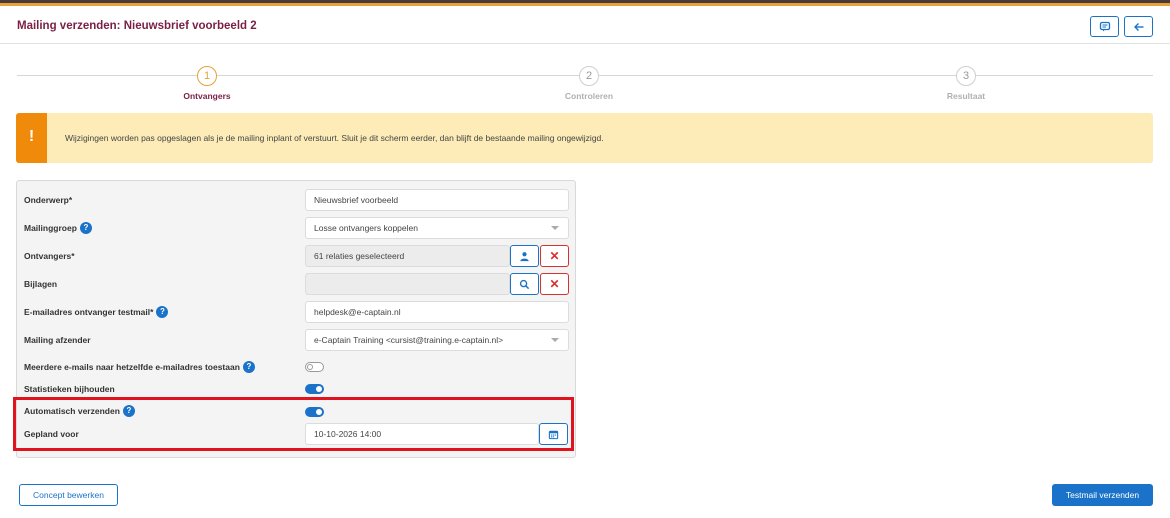 The height and width of the screenshot is (518, 1170). I want to click on person-icon, so click(524, 256).